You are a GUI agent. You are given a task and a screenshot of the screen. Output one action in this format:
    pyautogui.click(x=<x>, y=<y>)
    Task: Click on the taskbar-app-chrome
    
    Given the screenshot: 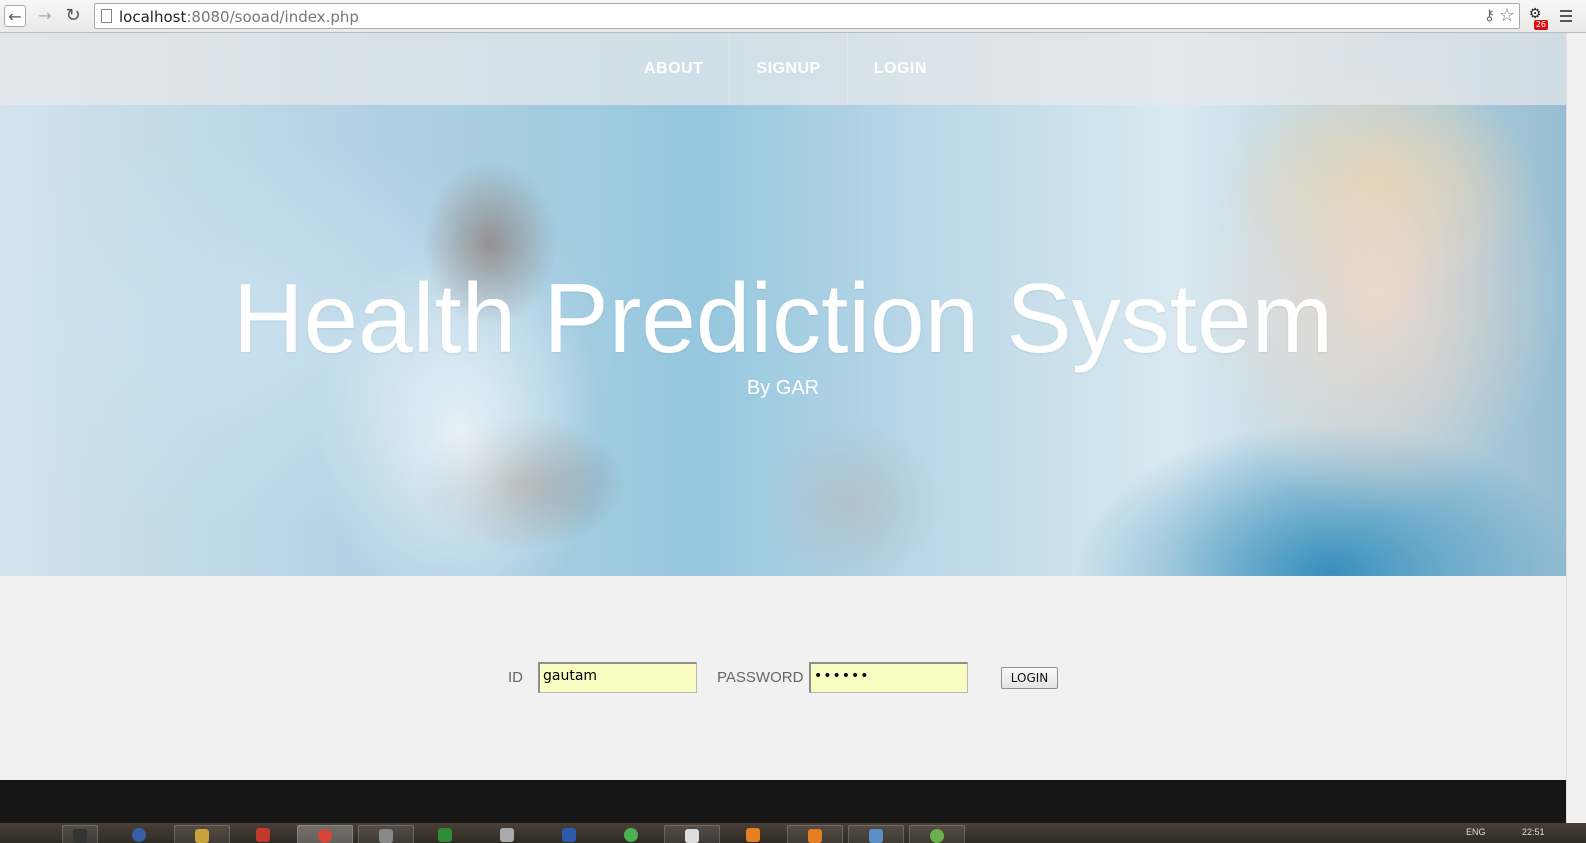 What is the action you would take?
    pyautogui.click(x=325, y=834)
    